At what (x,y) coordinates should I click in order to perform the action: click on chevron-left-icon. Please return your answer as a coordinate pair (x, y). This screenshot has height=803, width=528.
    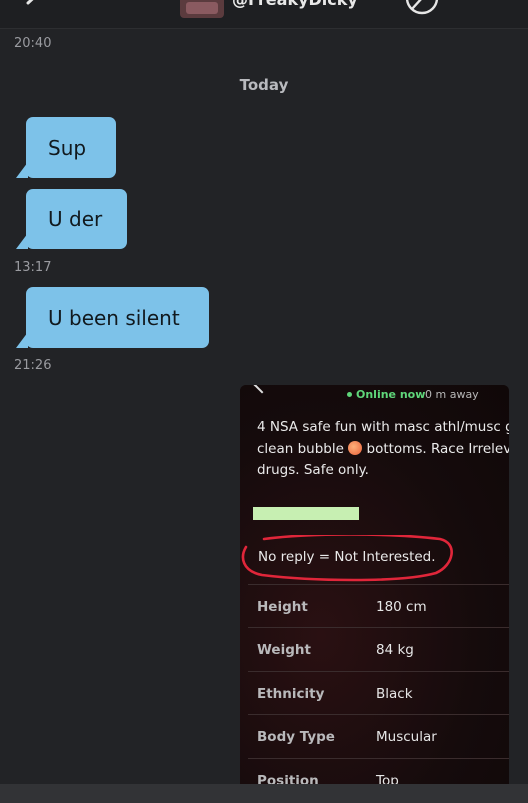
    Looking at the image, I should click on (262, 389).